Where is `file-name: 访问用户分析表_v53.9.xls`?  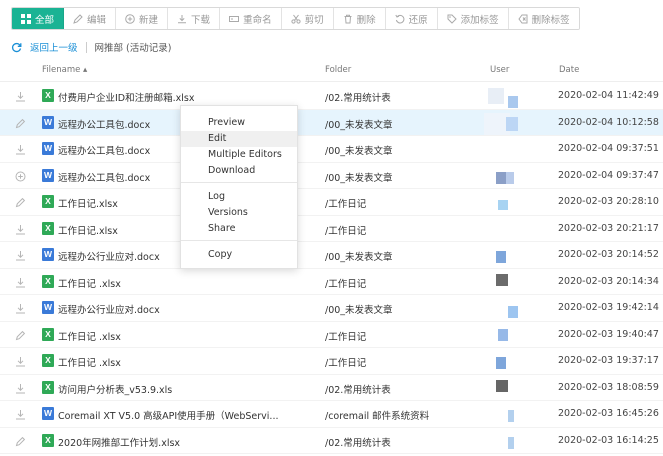
file-name: 访问用户分析表_v53.9.xls is located at coordinates (115, 389).